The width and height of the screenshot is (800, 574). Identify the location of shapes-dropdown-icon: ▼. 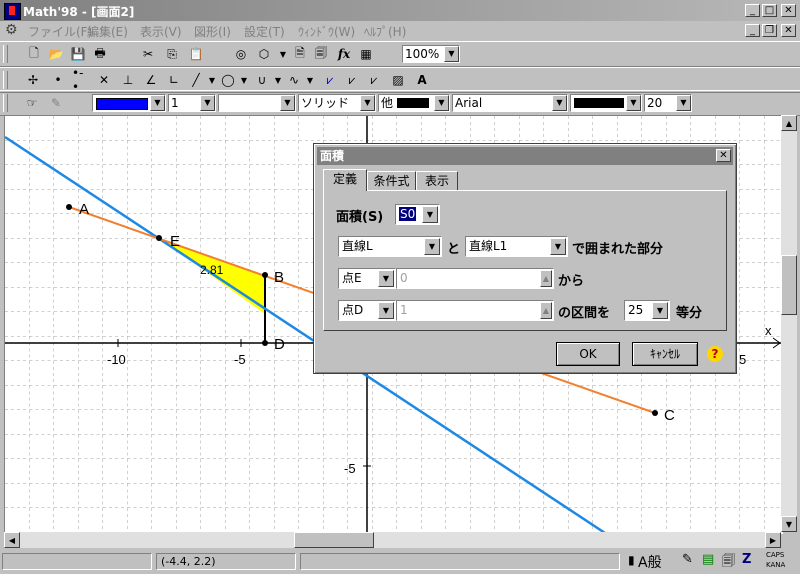
(283, 54).